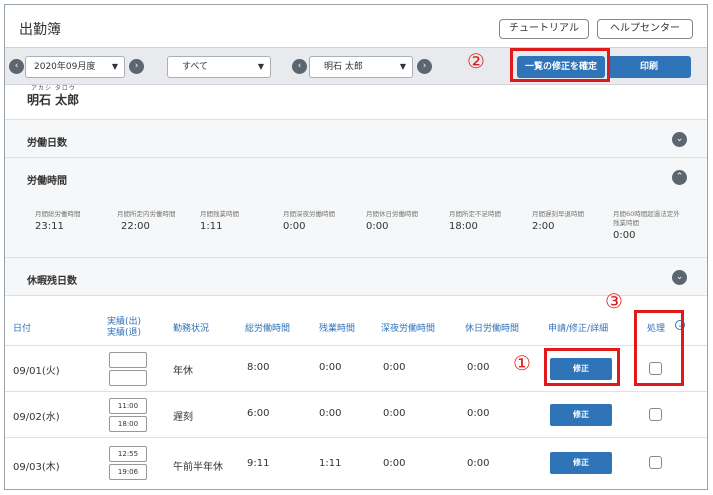  Describe the element at coordinates (47, 143) in the screenshot. I see `section-title: 労働日数` at that location.